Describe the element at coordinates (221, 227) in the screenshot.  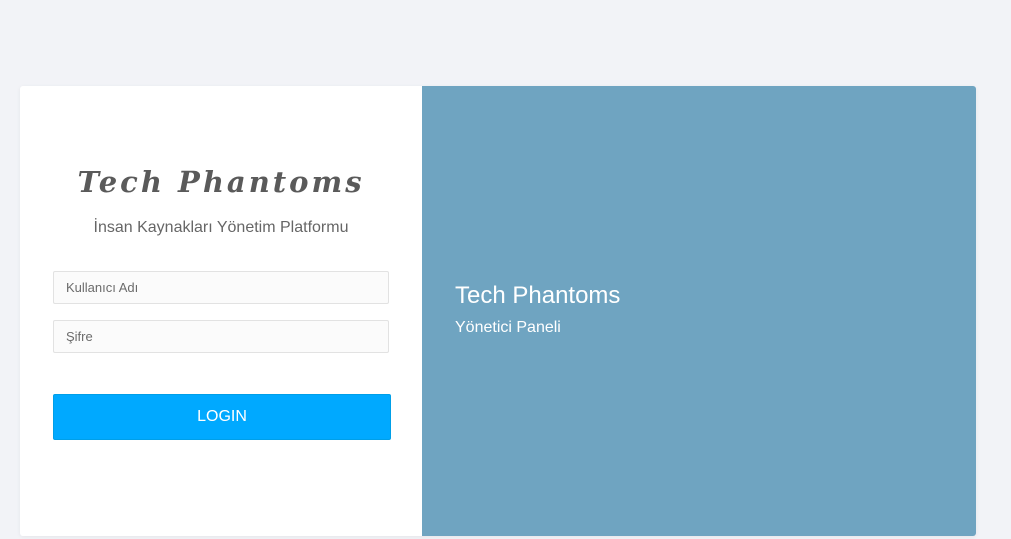
I see `platform-subtitle: İnsan Kaynakları Yönetim Platformu` at that location.